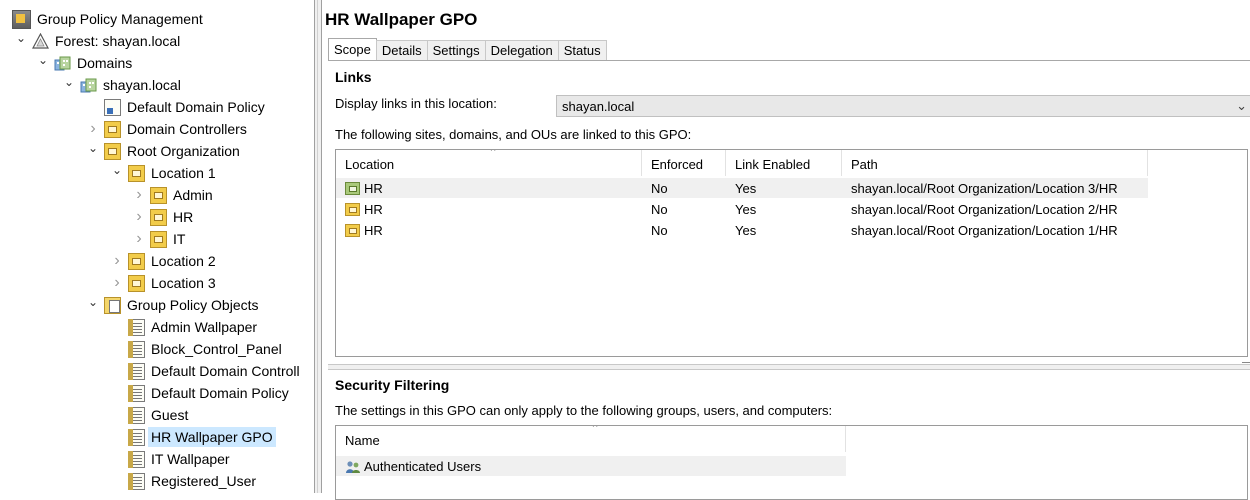  Describe the element at coordinates (204, 327) in the screenshot. I see `tree-item-label: Admin Wallpaper` at that location.